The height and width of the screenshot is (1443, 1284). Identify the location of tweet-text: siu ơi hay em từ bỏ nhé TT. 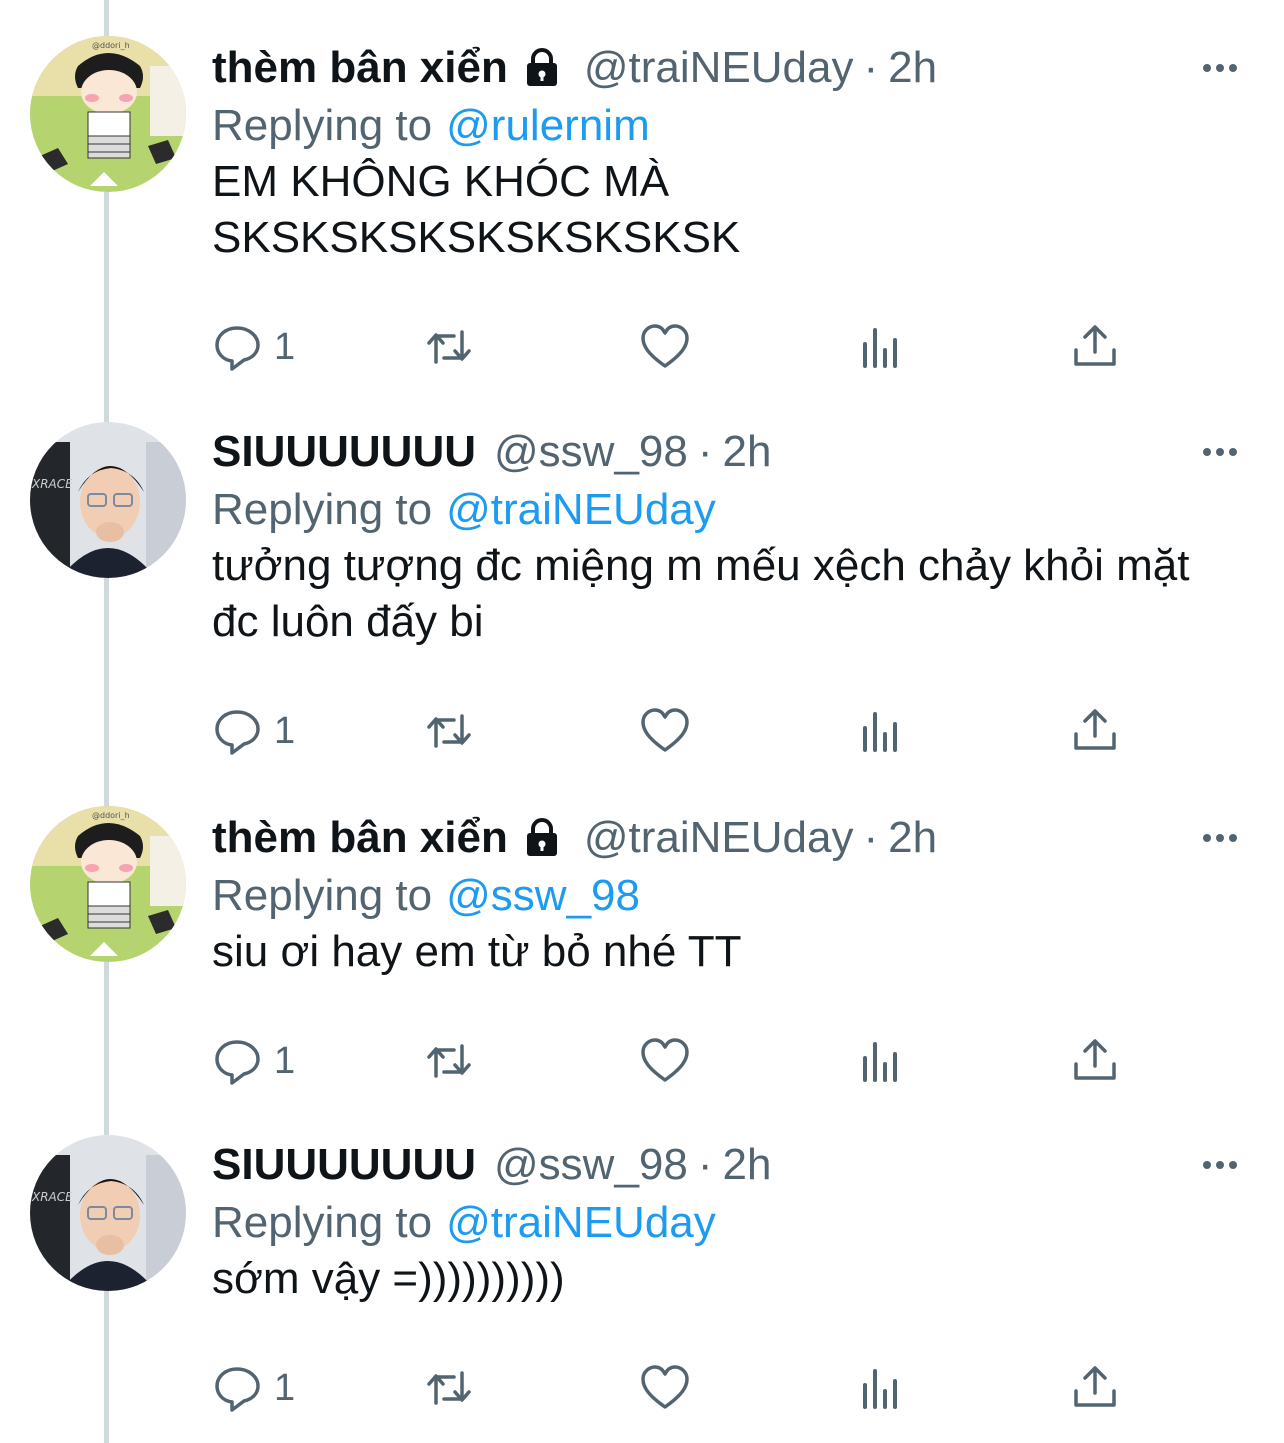
(477, 951).